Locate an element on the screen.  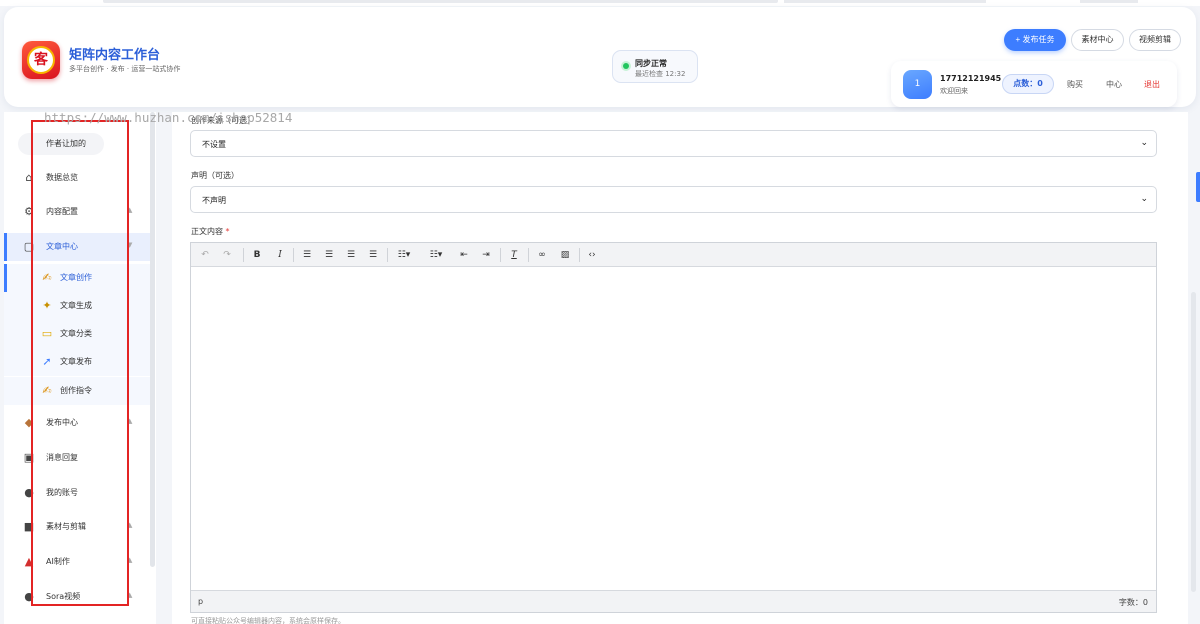
content-label: 正文内容 * is located at coordinates (210, 231).